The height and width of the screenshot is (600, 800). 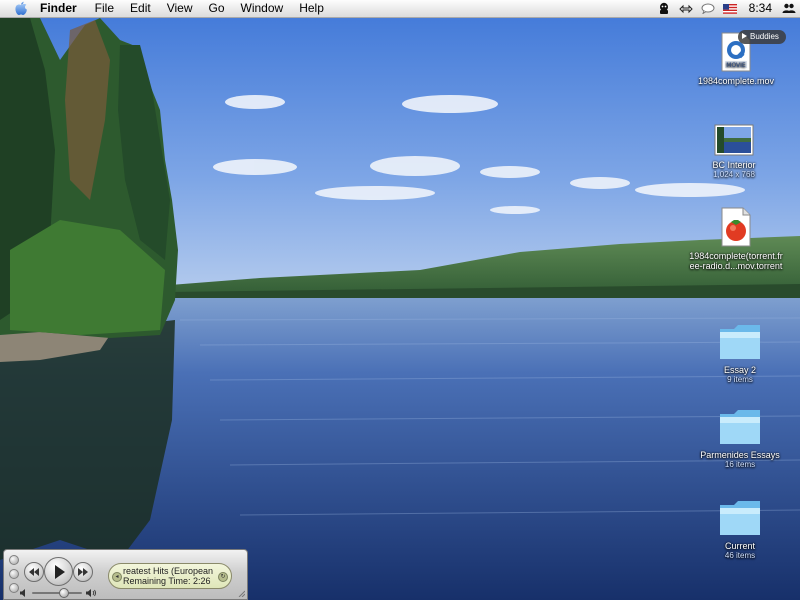 What do you see at coordinates (736, 256) in the screenshot?
I see `icon-label-line1: 1984complete(torrent.fr` at bounding box center [736, 256].